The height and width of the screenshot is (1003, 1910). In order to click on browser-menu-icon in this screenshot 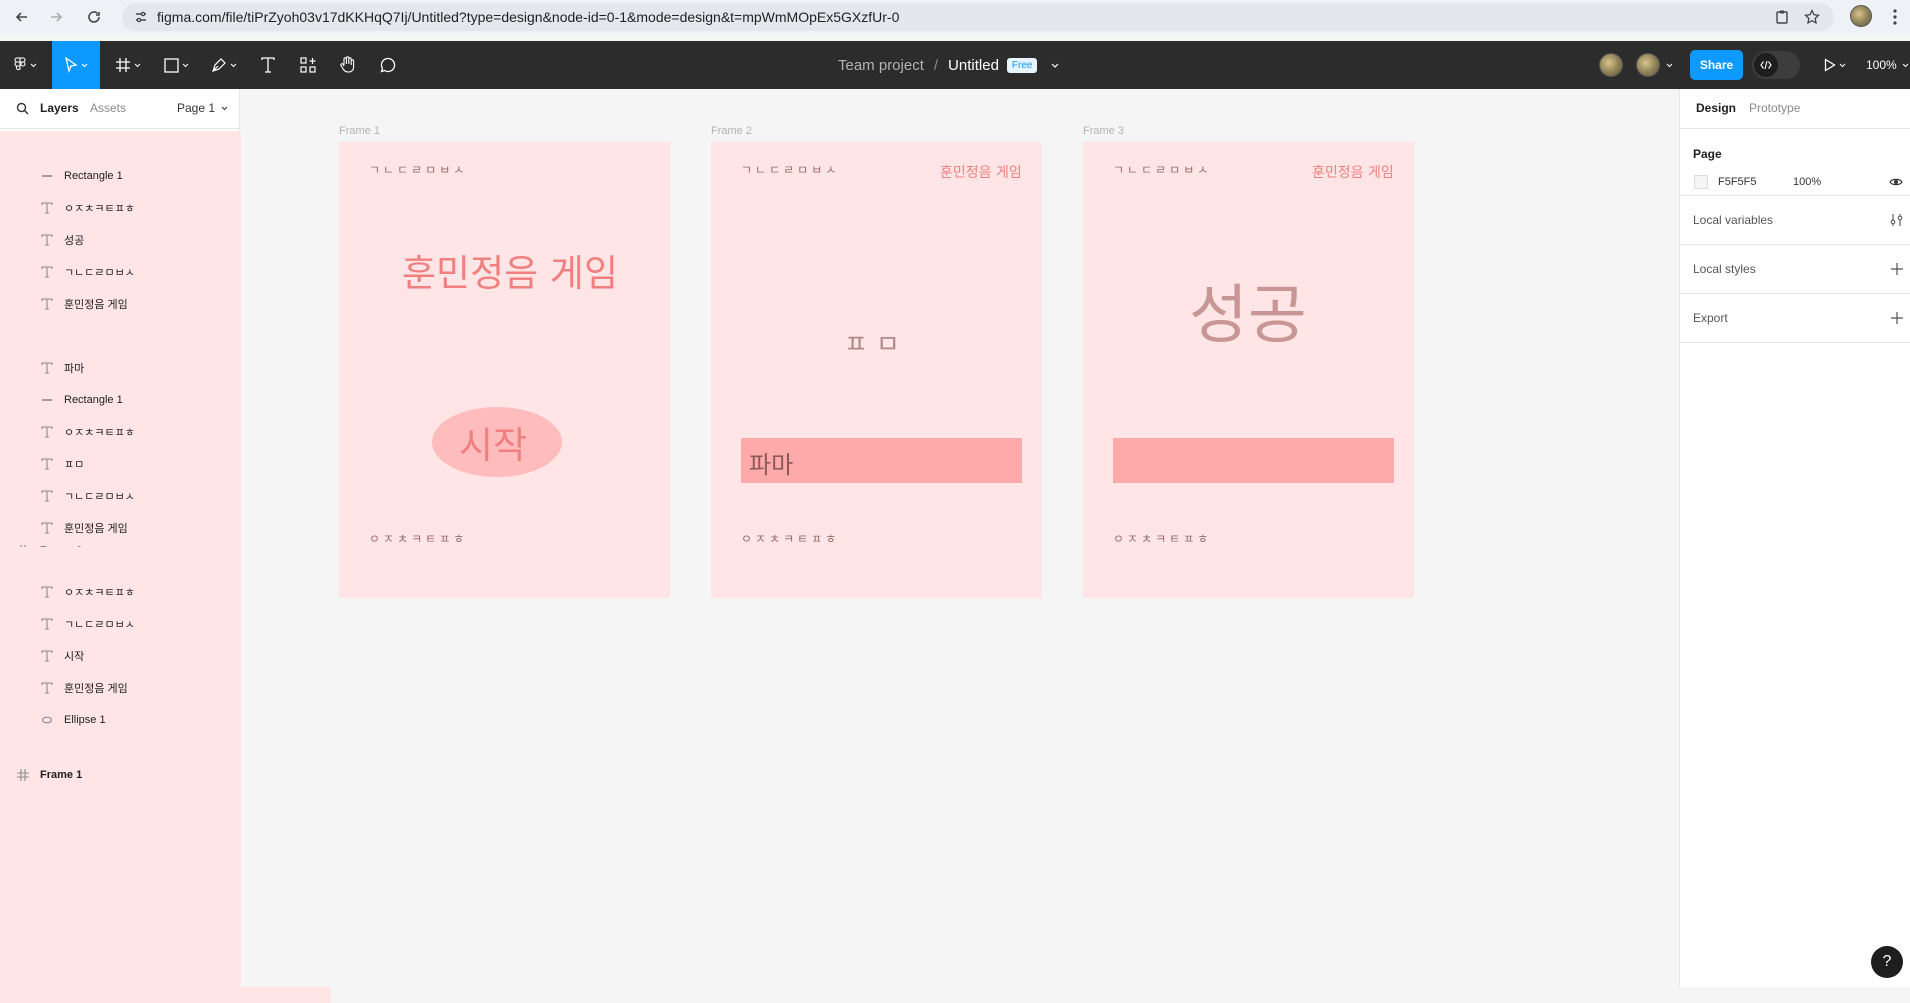, I will do `click(1895, 17)`.